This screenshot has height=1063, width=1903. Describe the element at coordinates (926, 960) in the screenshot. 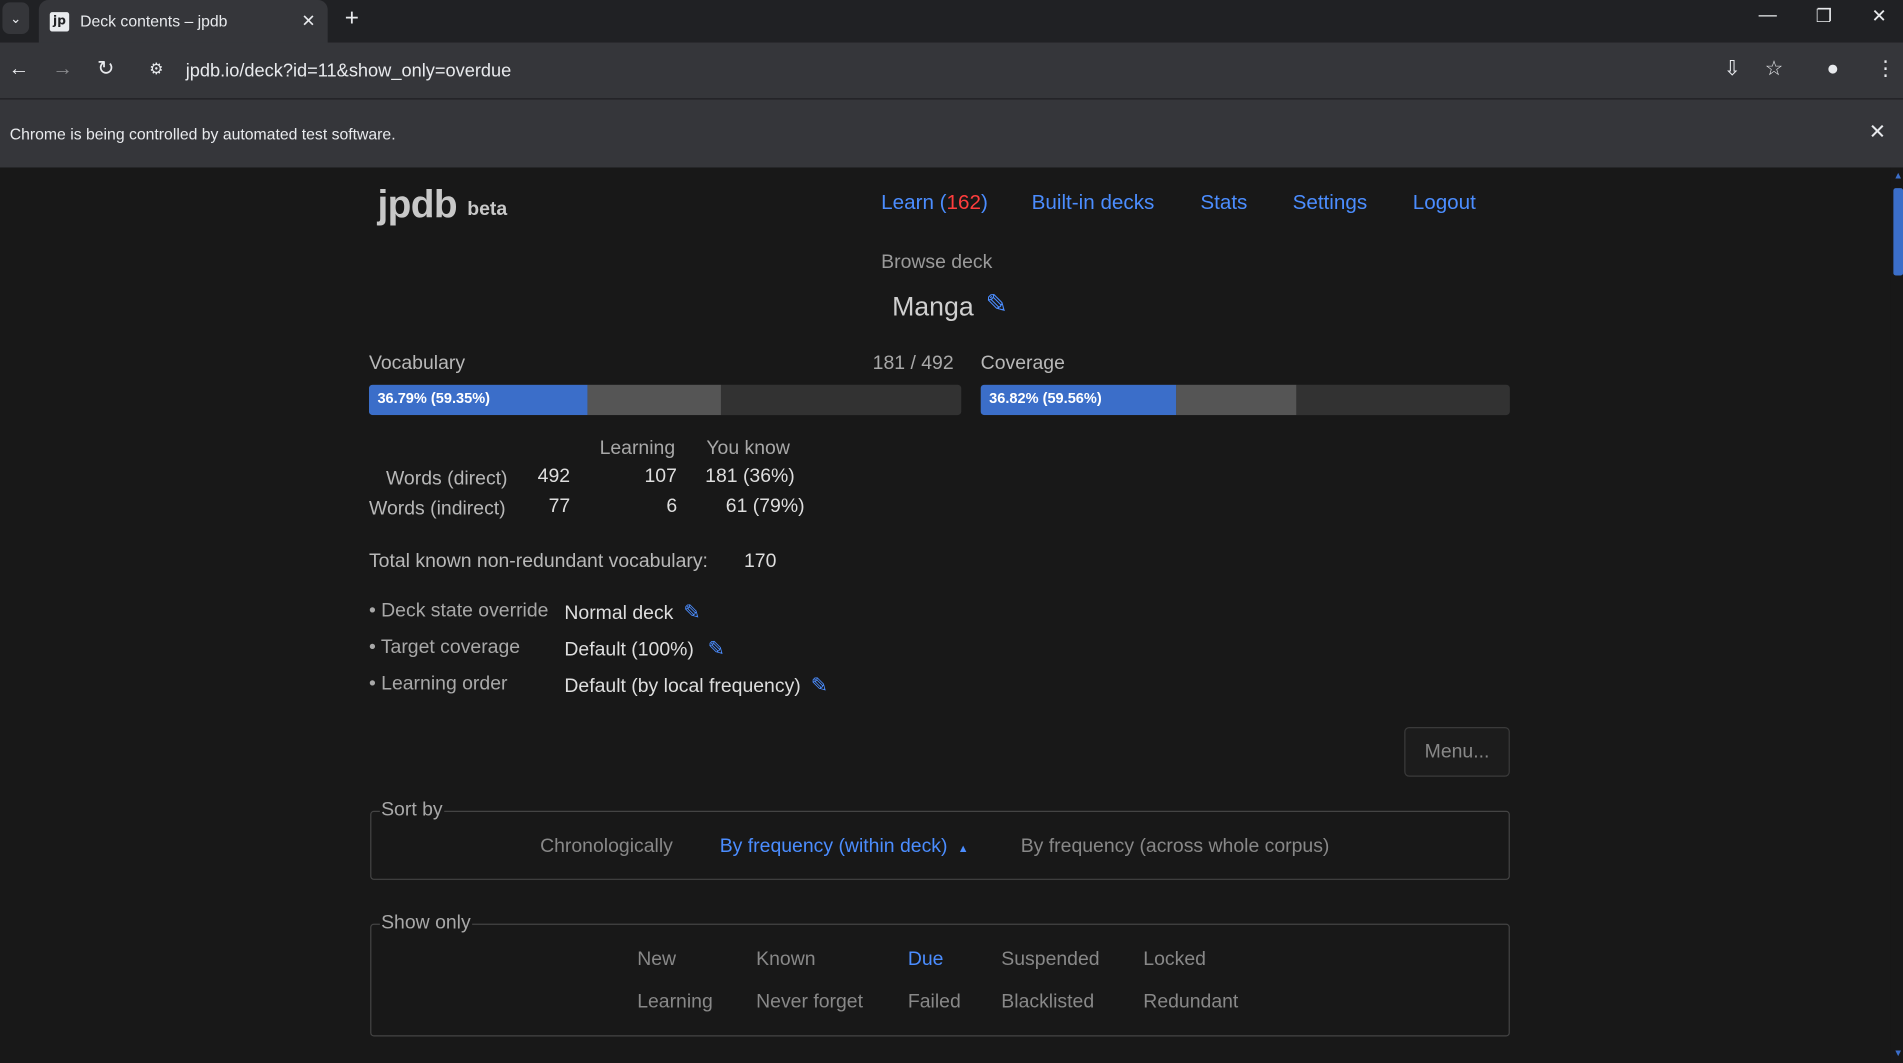

I see `filter-due: Due` at that location.